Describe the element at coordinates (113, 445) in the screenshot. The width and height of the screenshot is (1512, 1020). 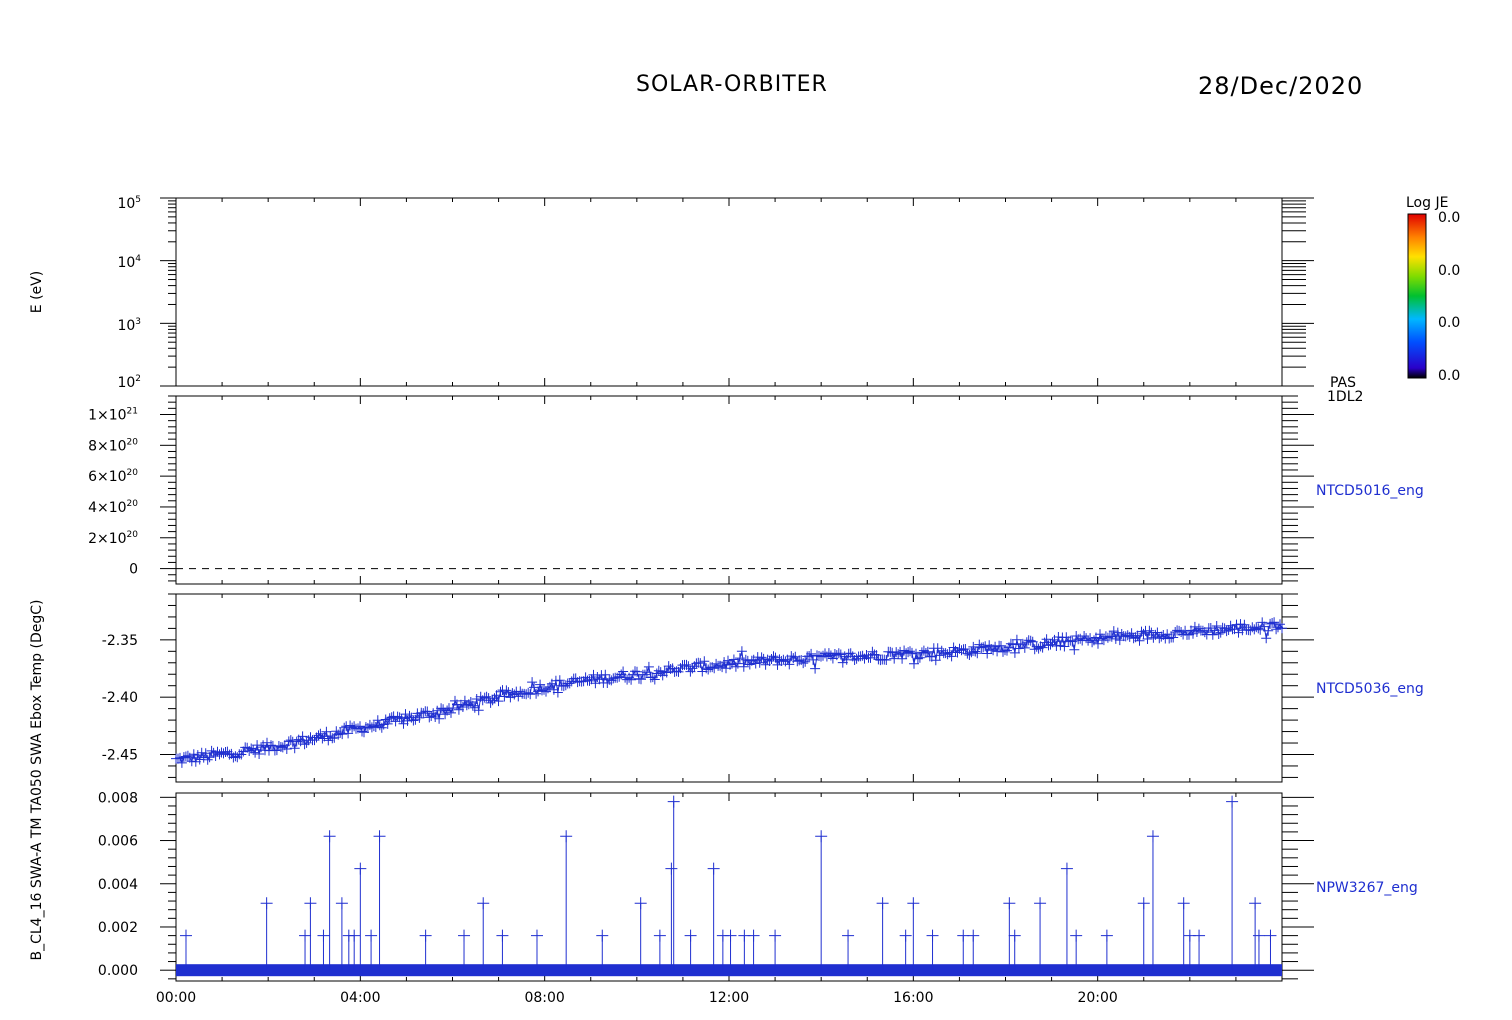
I see `y-tick-label: 8×1020` at that location.